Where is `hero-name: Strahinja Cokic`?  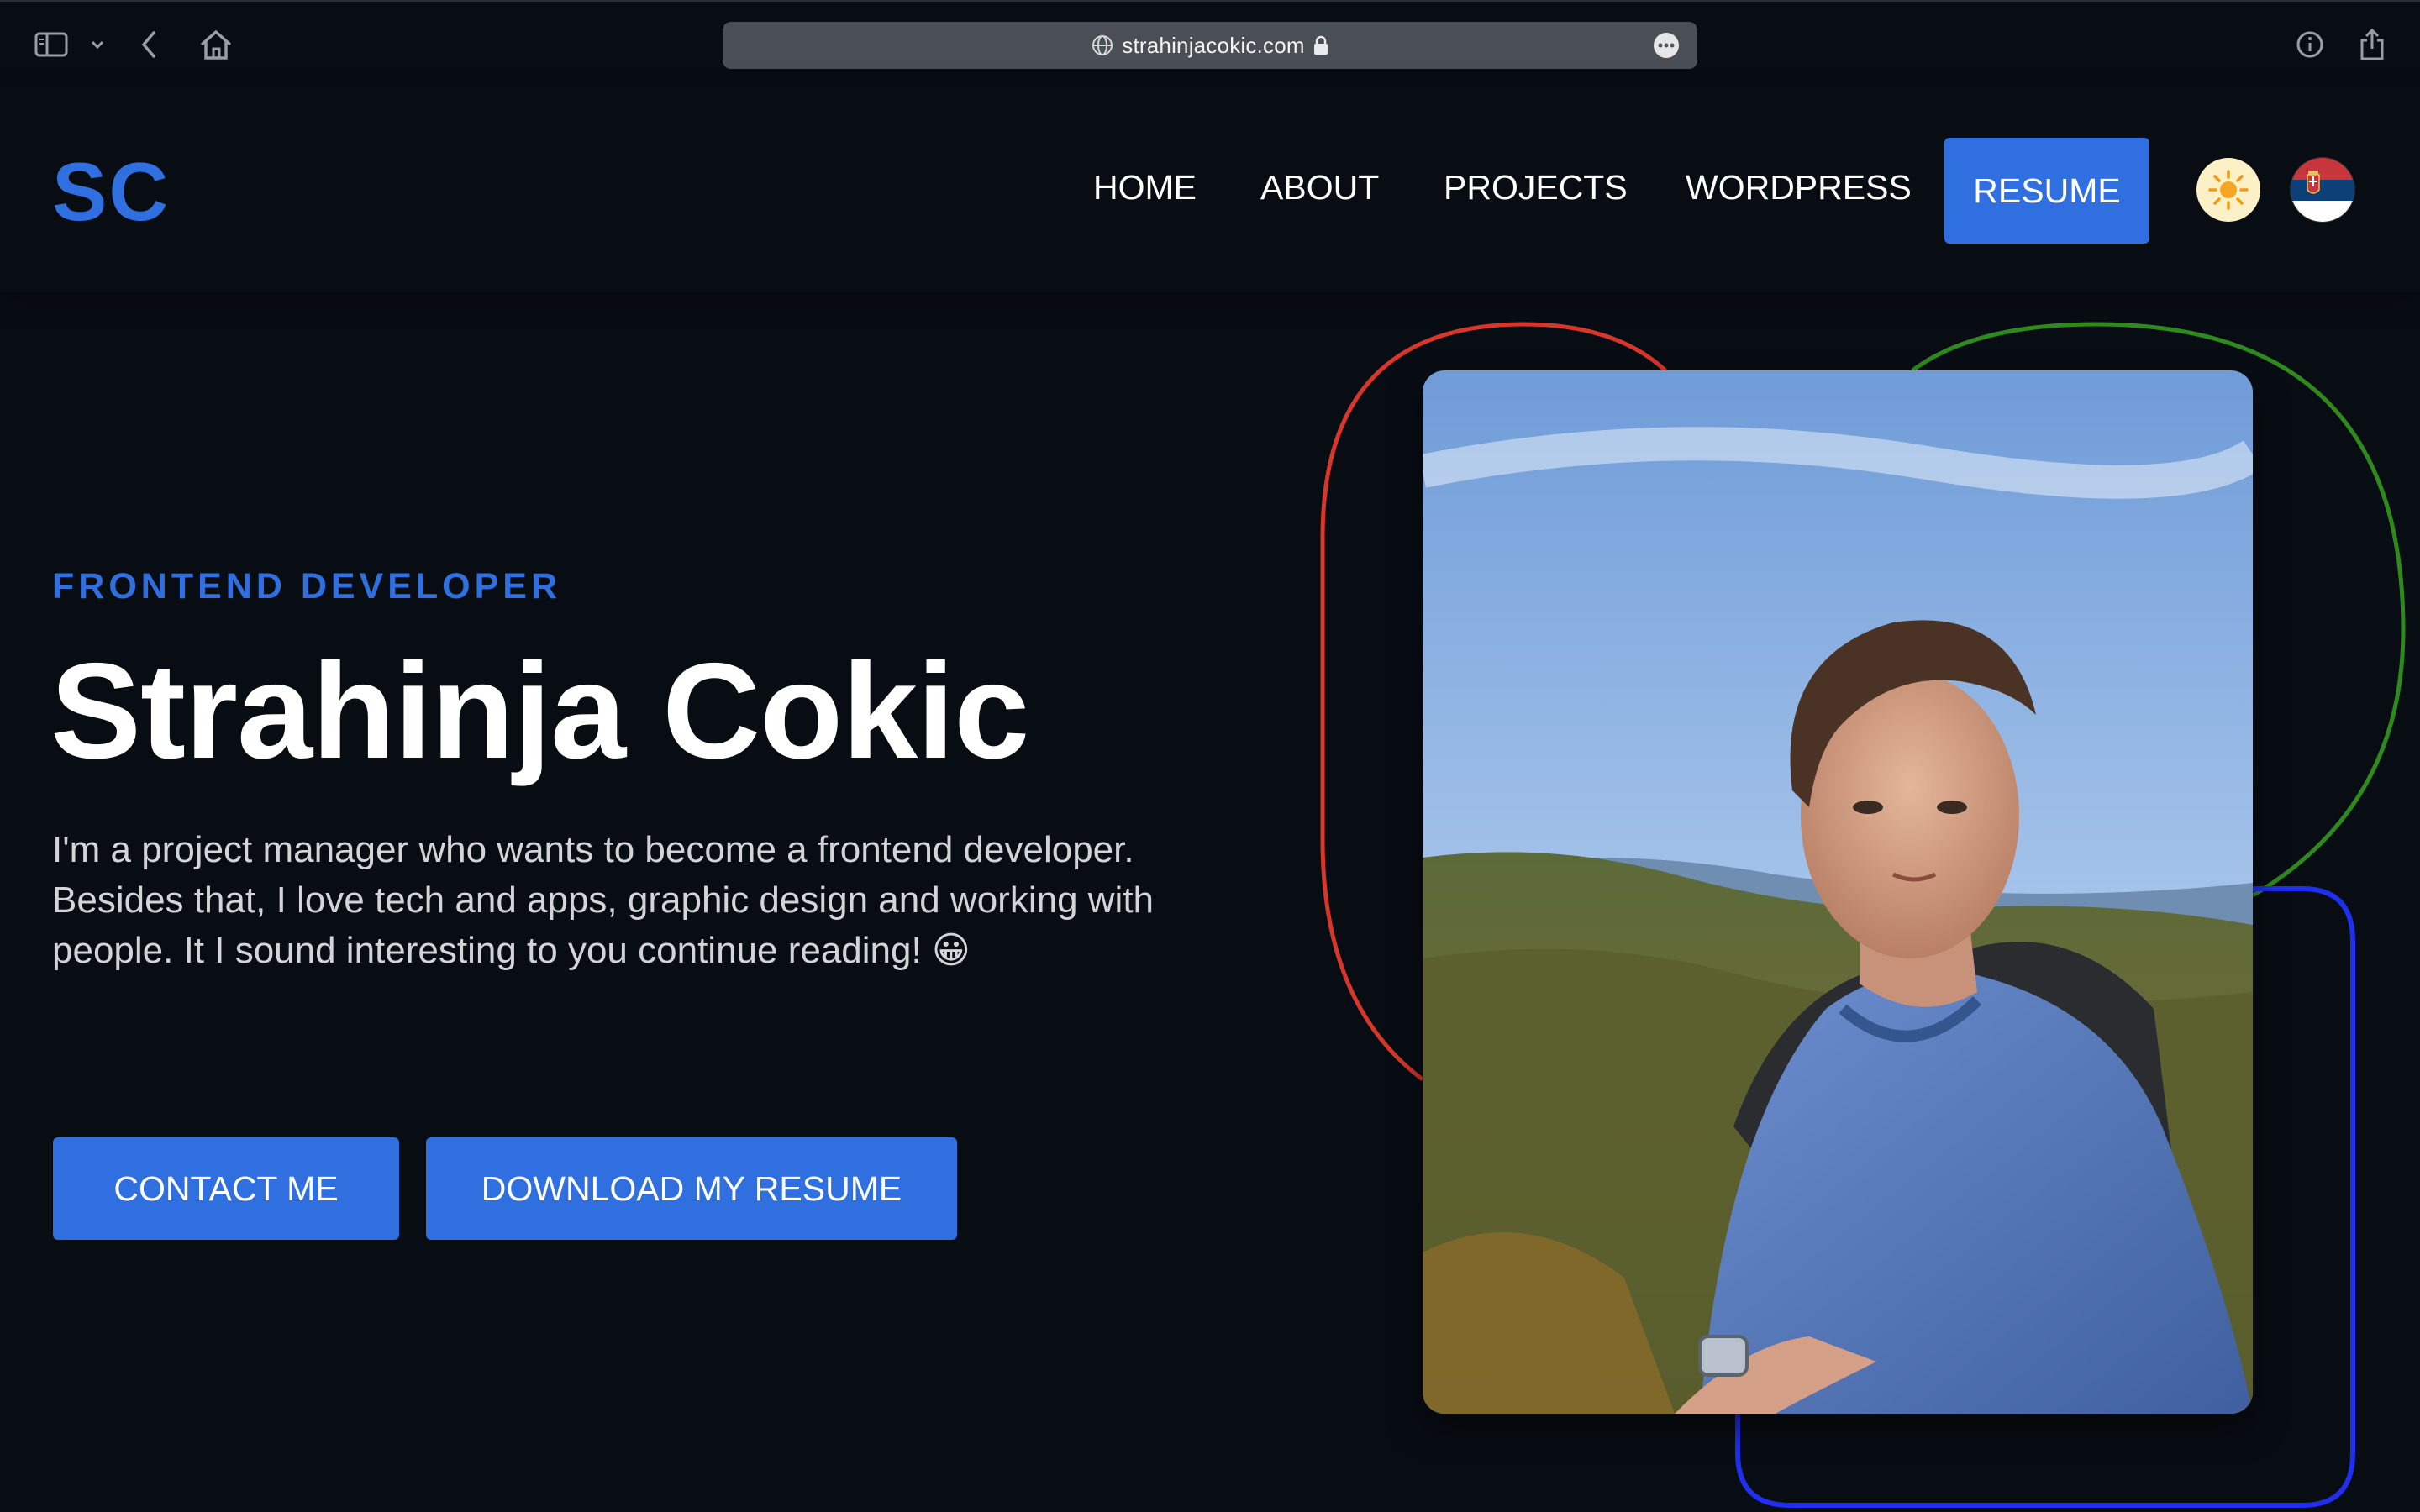 hero-name: Strahinja Cokic is located at coordinates (539, 711).